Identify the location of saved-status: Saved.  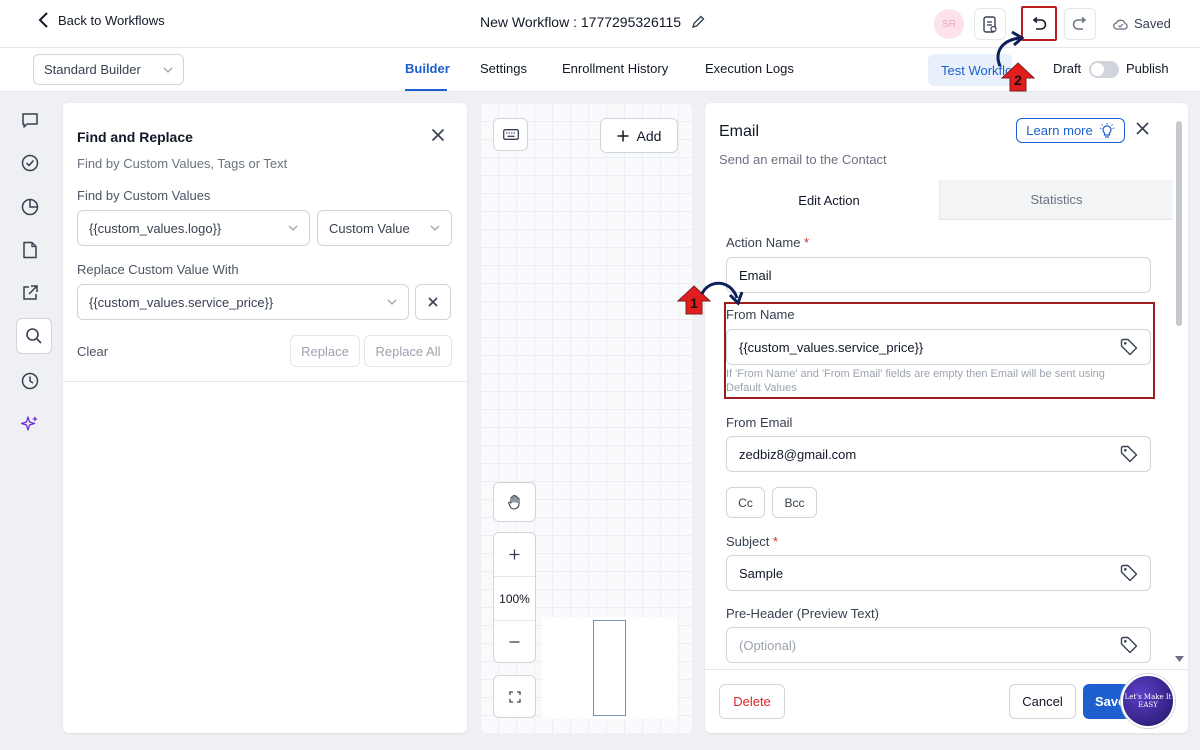
(1142, 23).